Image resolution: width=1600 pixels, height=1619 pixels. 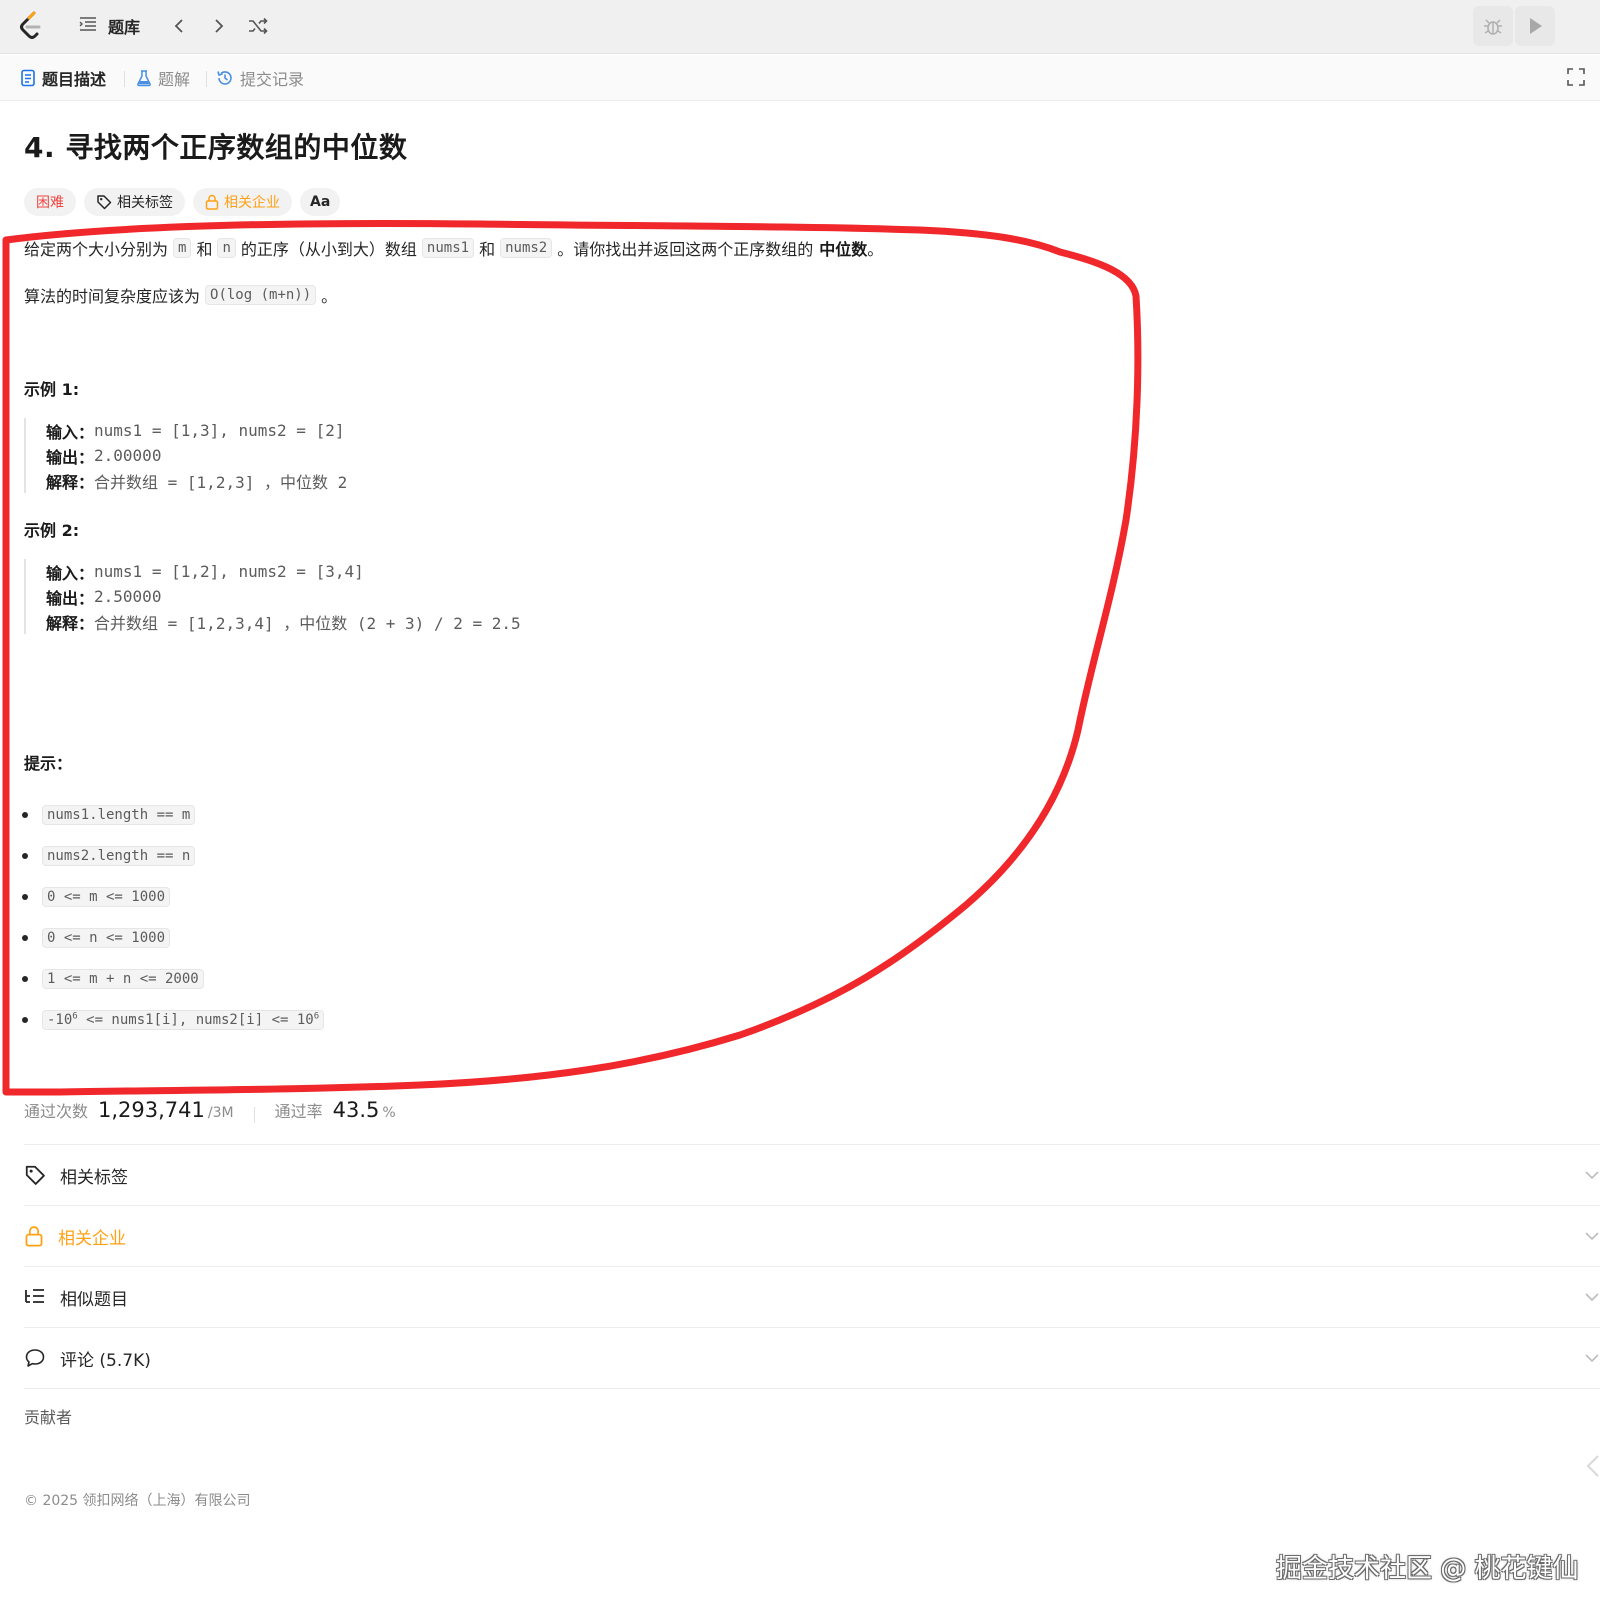 I want to click on inline-code: nums1.length == m, so click(x=119, y=814).